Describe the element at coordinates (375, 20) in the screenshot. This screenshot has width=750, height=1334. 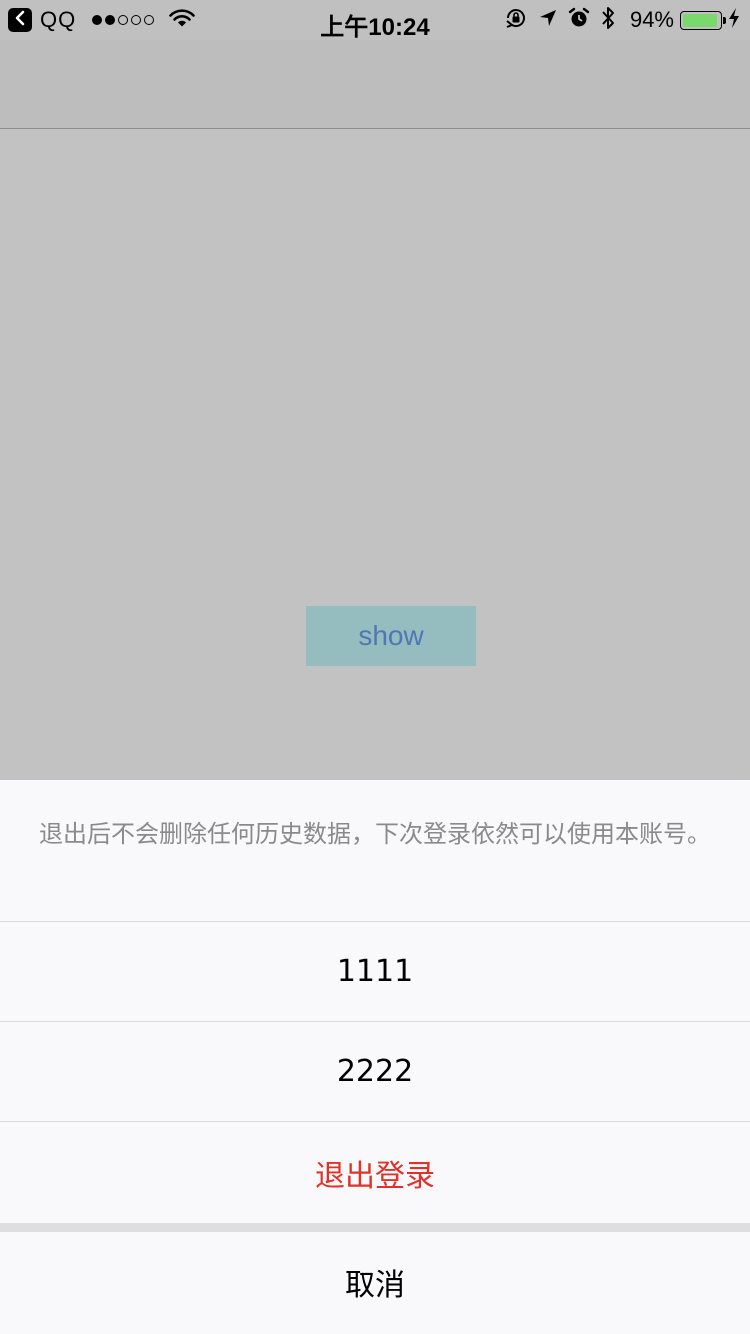
I see `status-bar: QQ 上午10:24 94%` at that location.